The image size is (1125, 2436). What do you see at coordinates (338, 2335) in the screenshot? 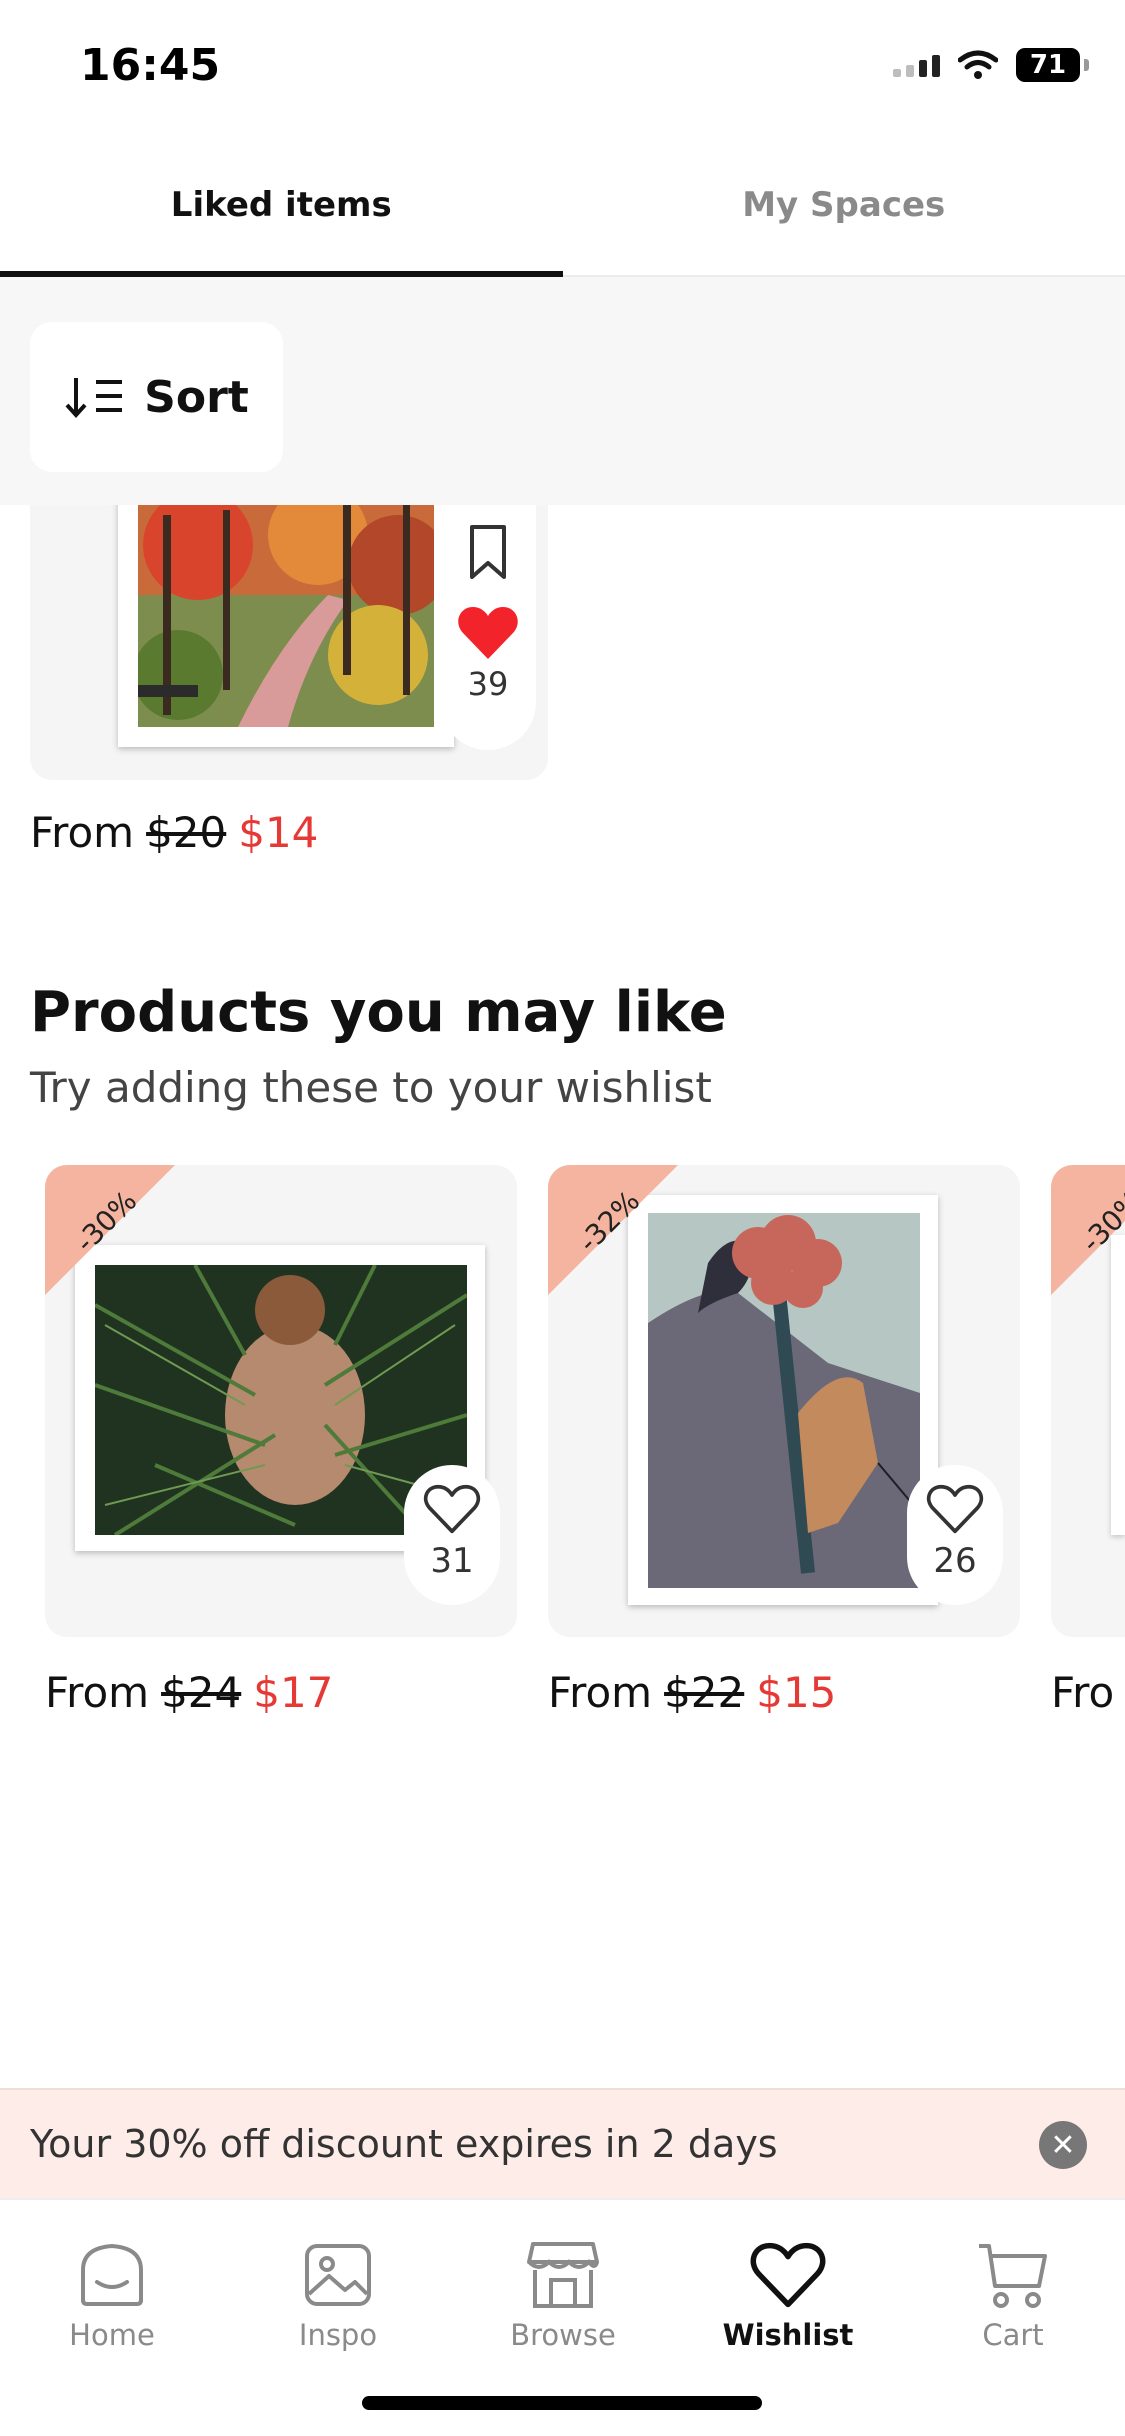
I see `nav-label: Inspo` at bounding box center [338, 2335].